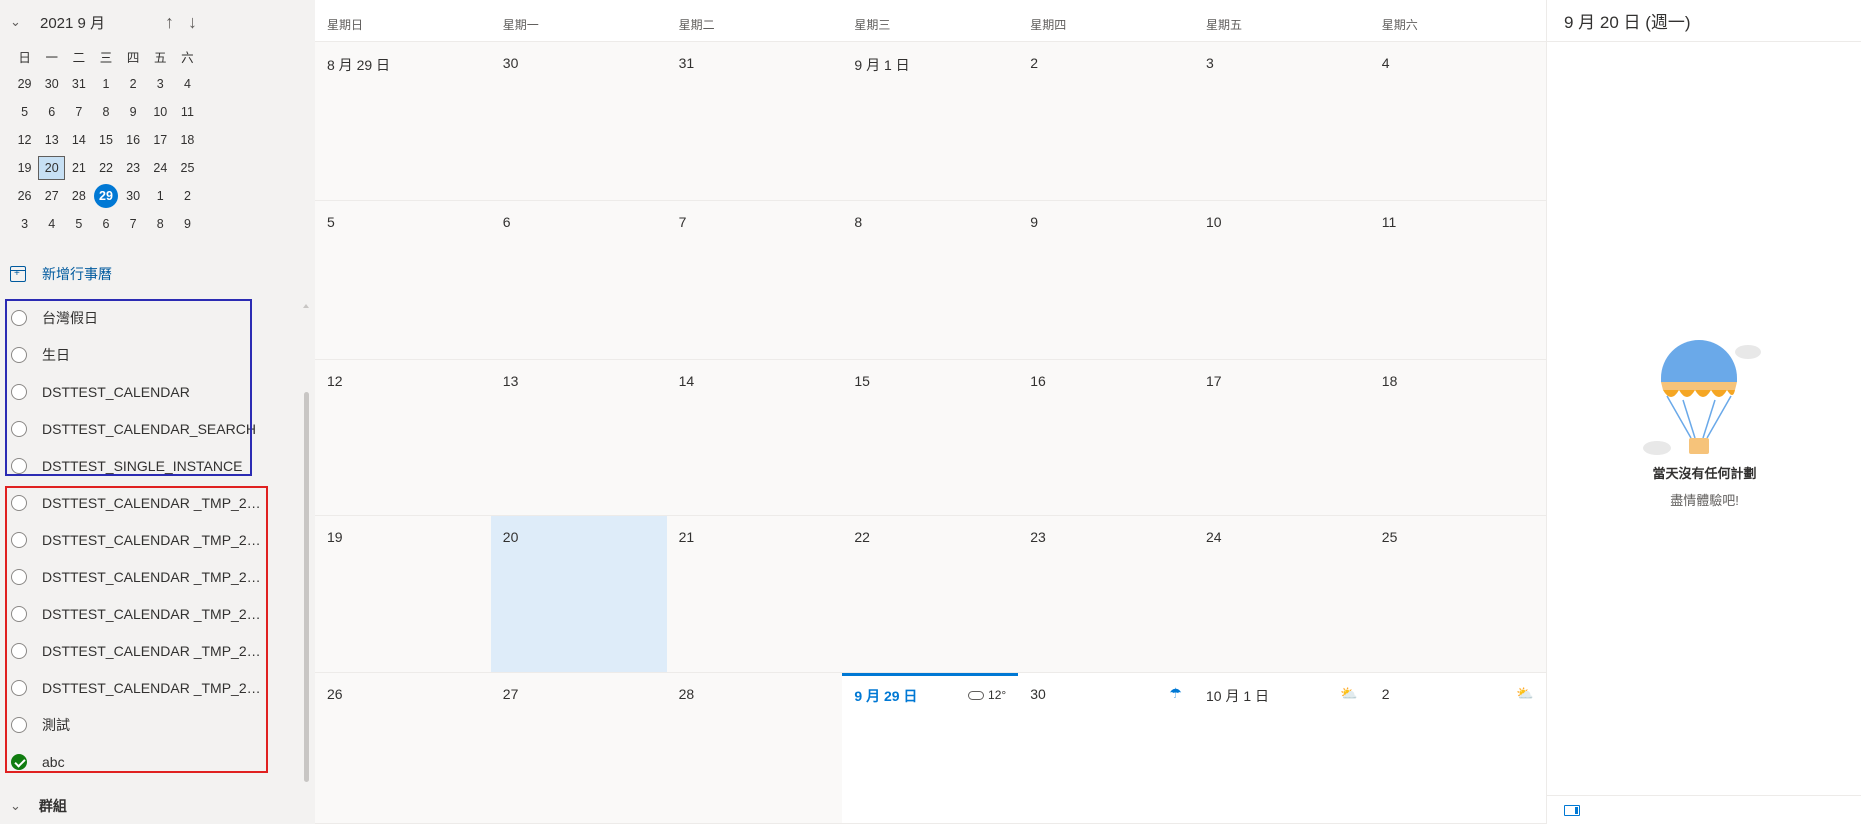 This screenshot has width=1861, height=824. I want to click on day-cell: 28, so click(755, 748).